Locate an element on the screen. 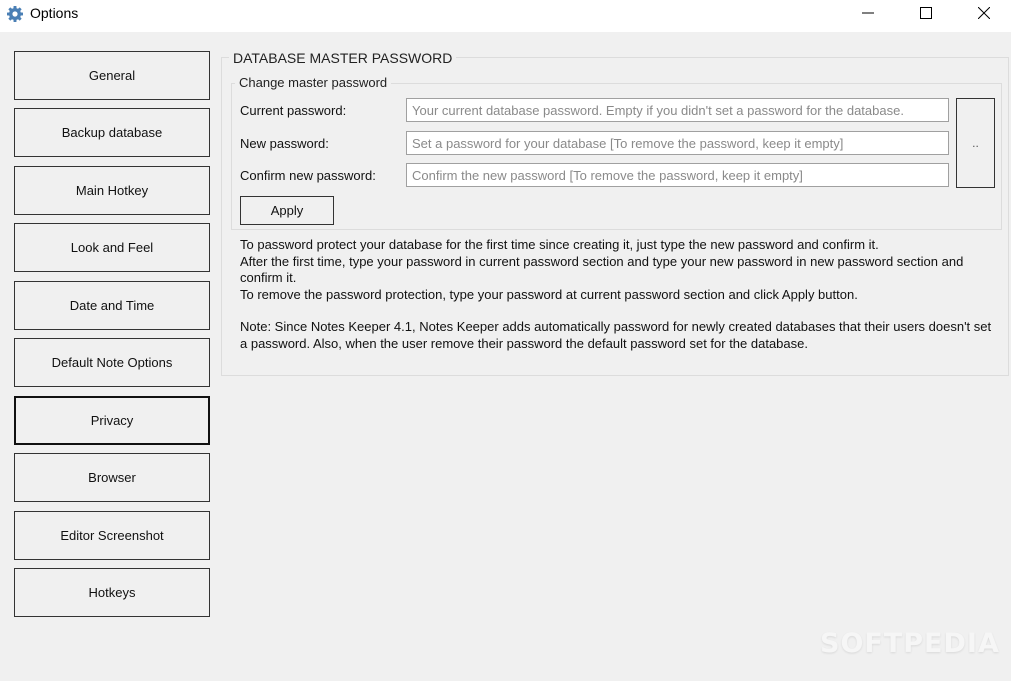 The image size is (1011, 681). sidebar-item-editor-screenshot: Editor Screenshot is located at coordinates (112, 535).